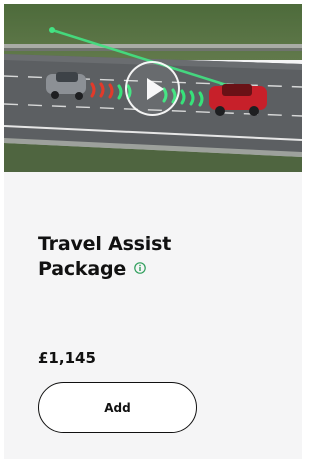  What do you see at coordinates (105, 244) in the screenshot?
I see `product-title-line1: Travel Assist` at bounding box center [105, 244].